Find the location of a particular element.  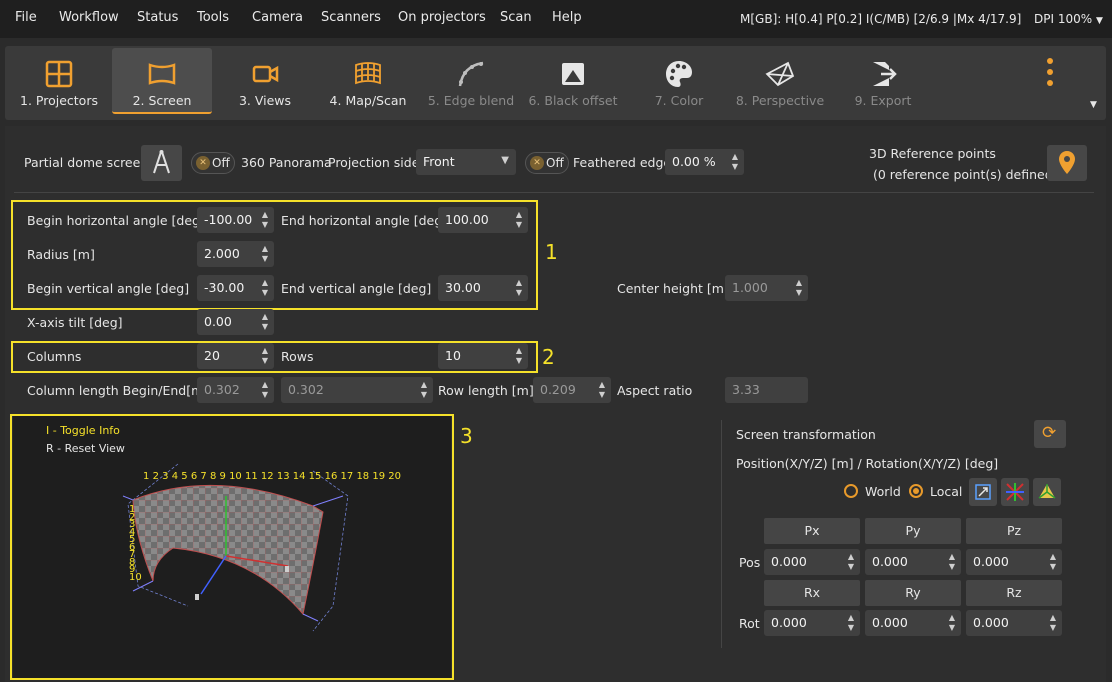

py-header: Py is located at coordinates (913, 531).